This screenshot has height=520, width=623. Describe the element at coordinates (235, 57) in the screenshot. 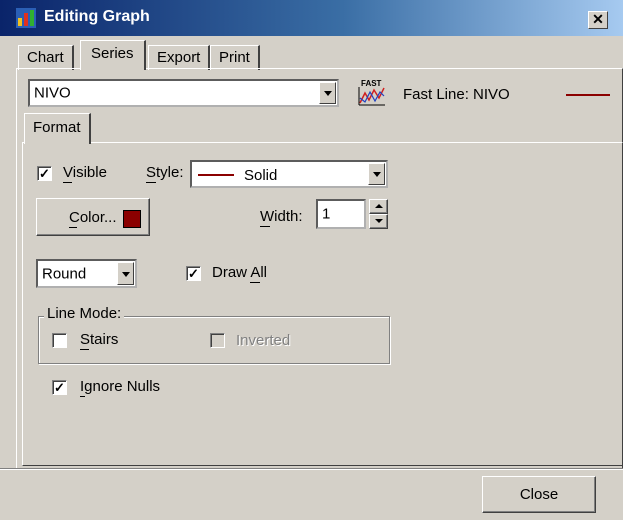

I see `tab-print: Print` at that location.